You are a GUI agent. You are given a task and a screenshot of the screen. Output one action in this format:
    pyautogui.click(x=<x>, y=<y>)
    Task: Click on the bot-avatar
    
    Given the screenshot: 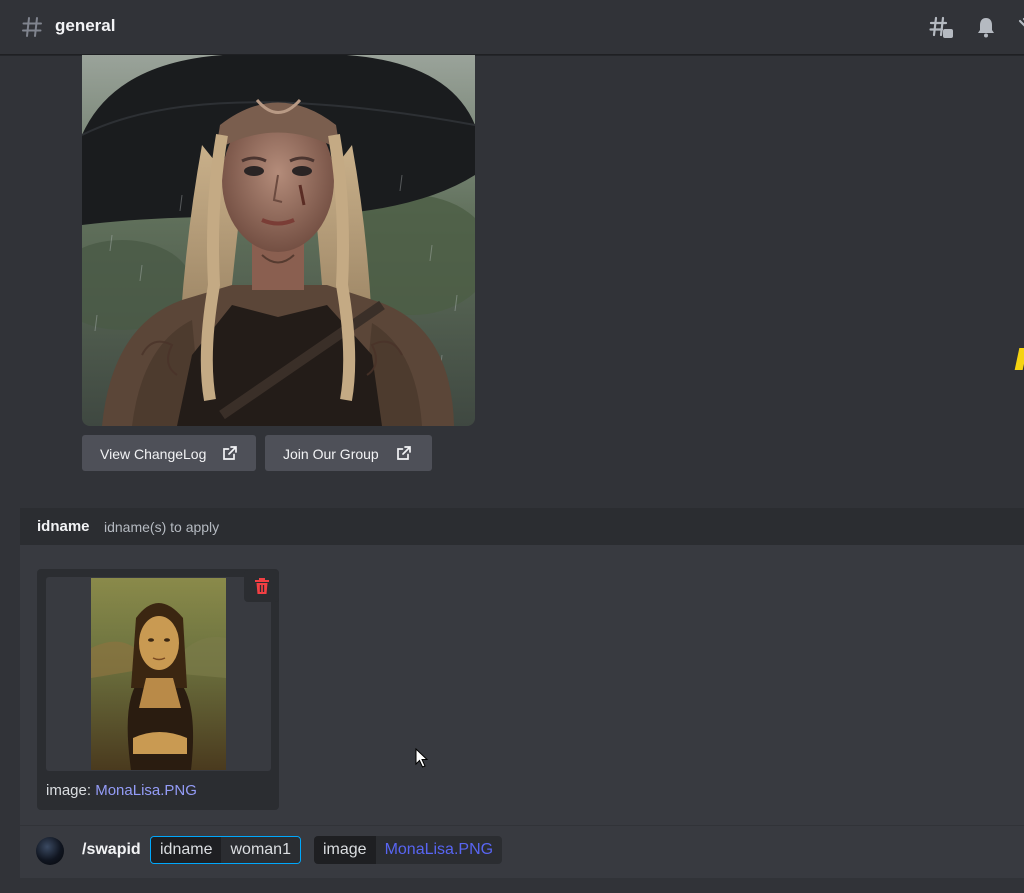 What is the action you would take?
    pyautogui.click(x=50, y=851)
    